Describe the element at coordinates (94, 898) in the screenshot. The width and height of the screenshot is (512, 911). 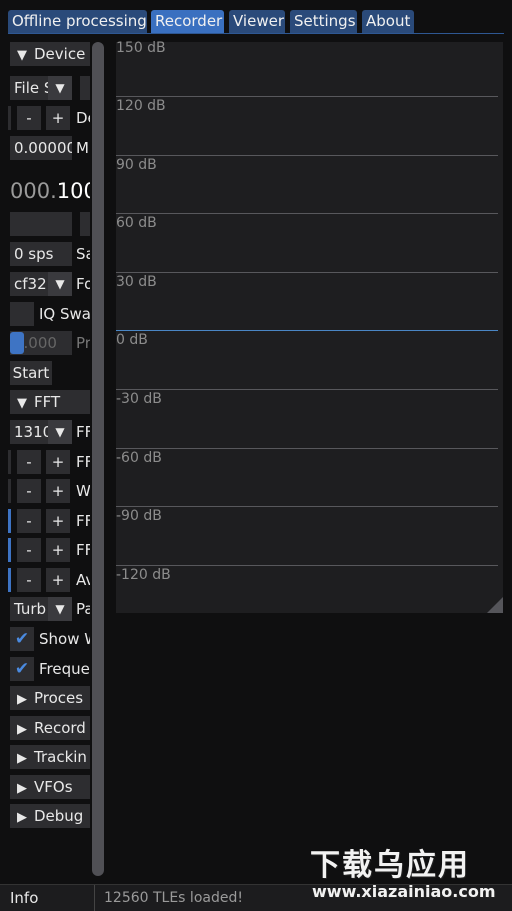
I see `status-divider` at that location.